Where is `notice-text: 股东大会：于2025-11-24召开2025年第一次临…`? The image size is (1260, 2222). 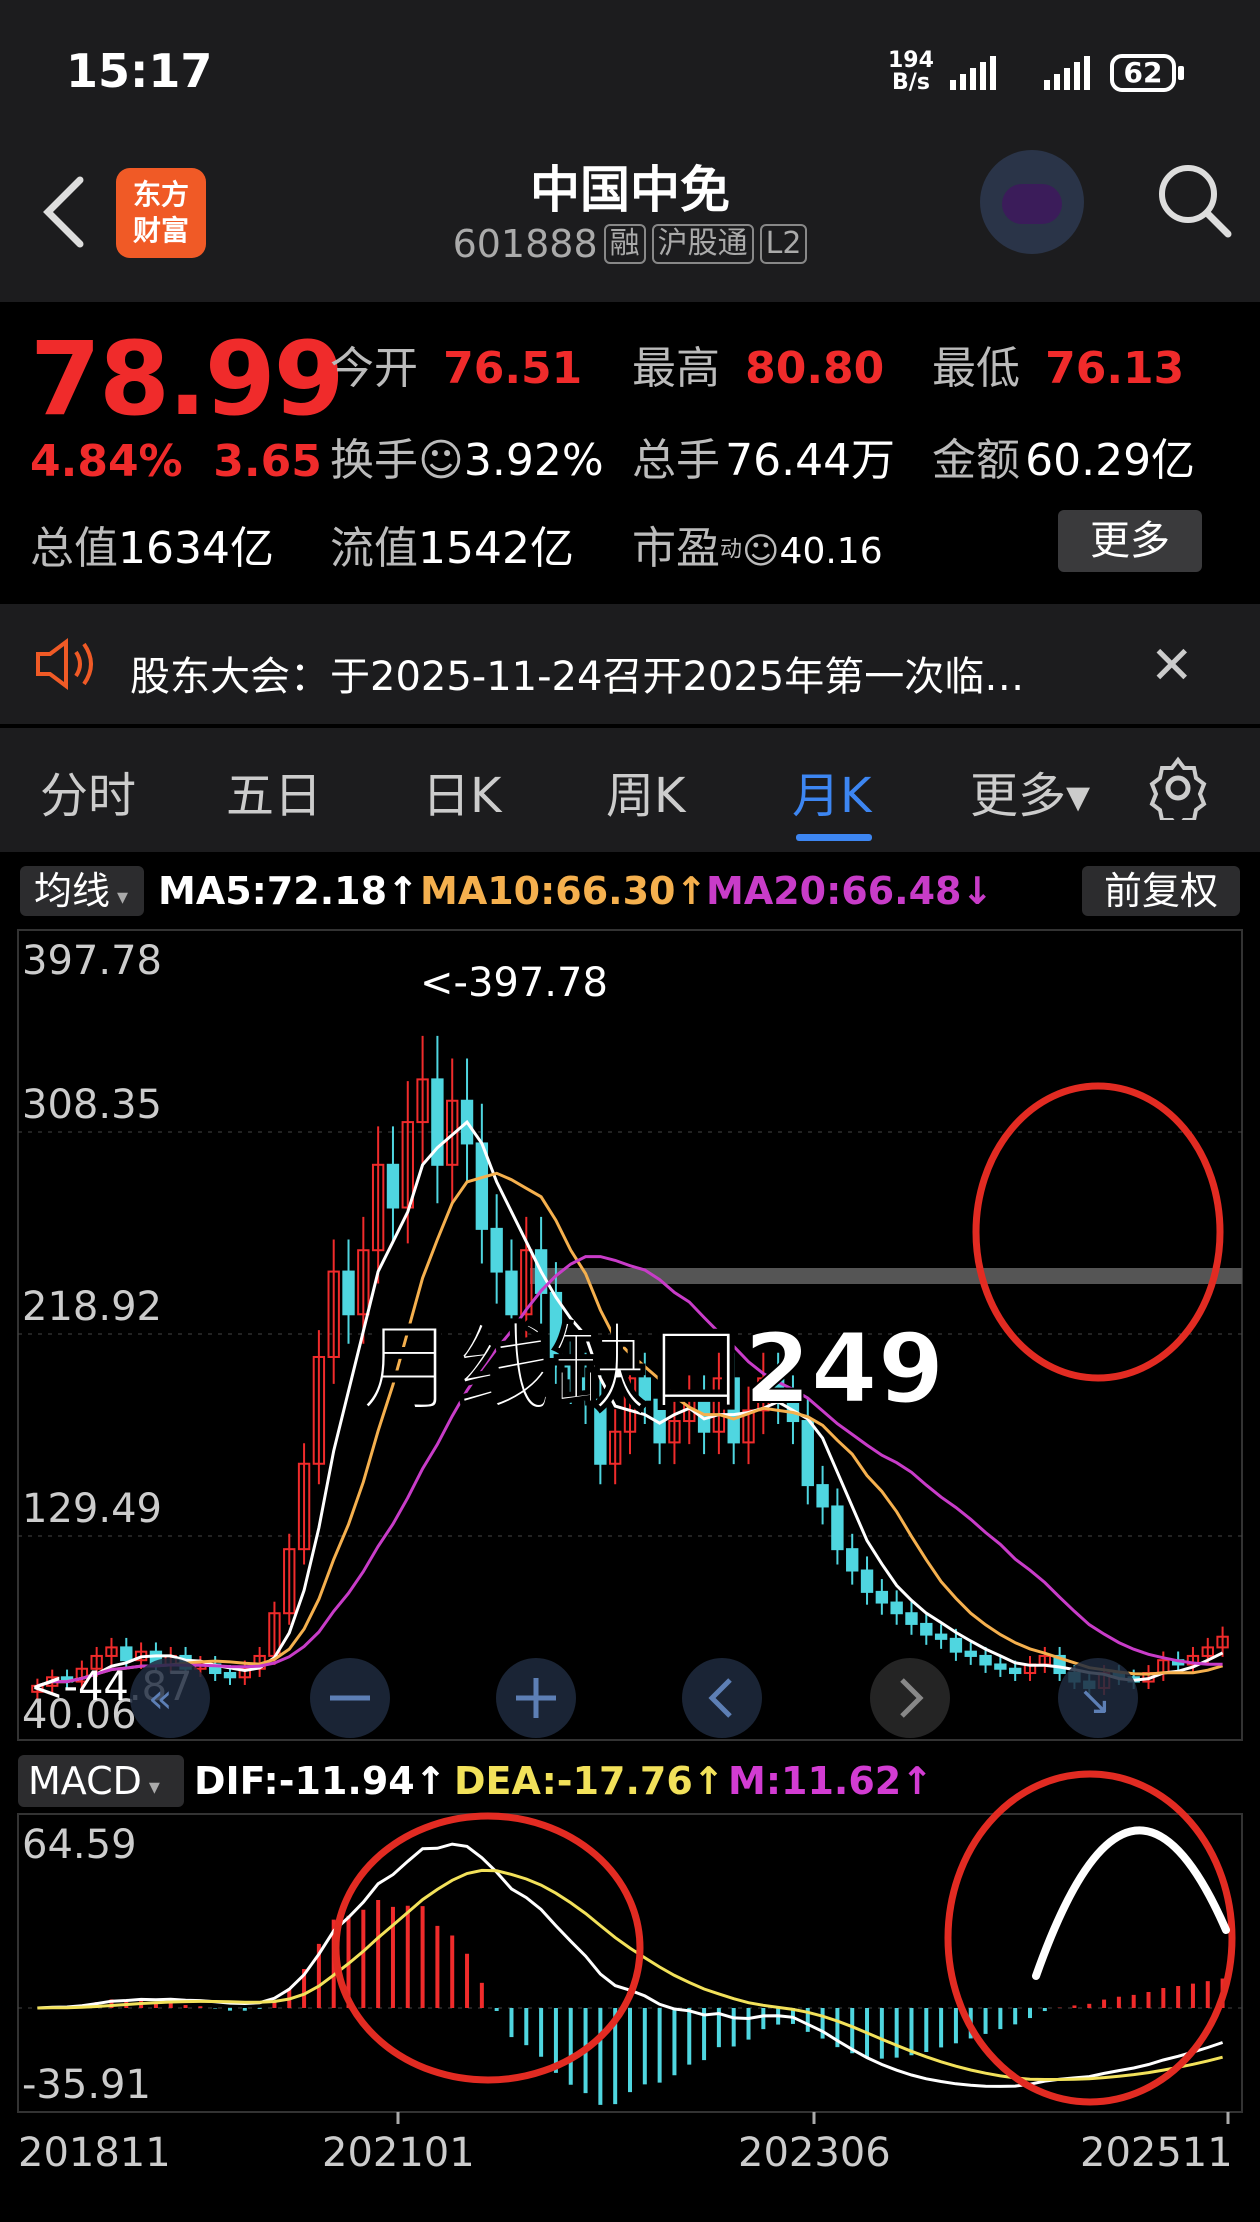
notice-text: 股东大会：于2025-11-24召开2025年第一次临… is located at coordinates (577, 677).